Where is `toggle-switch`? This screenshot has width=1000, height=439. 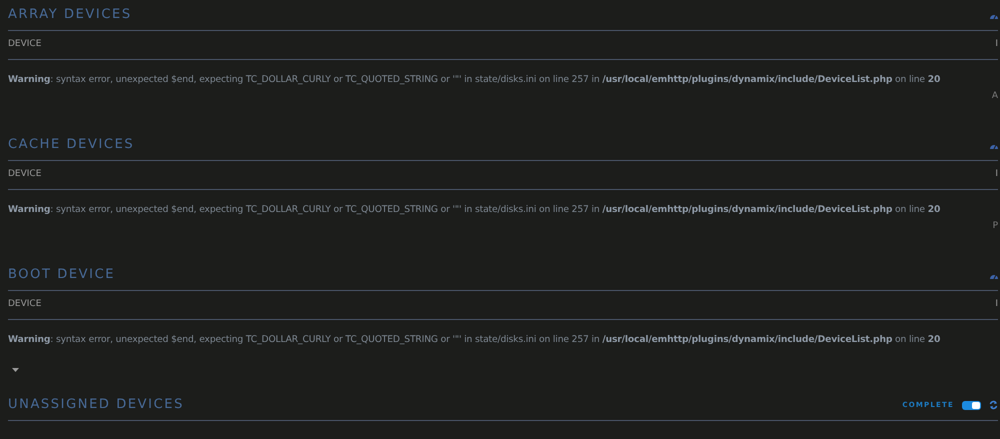 toggle-switch is located at coordinates (971, 405).